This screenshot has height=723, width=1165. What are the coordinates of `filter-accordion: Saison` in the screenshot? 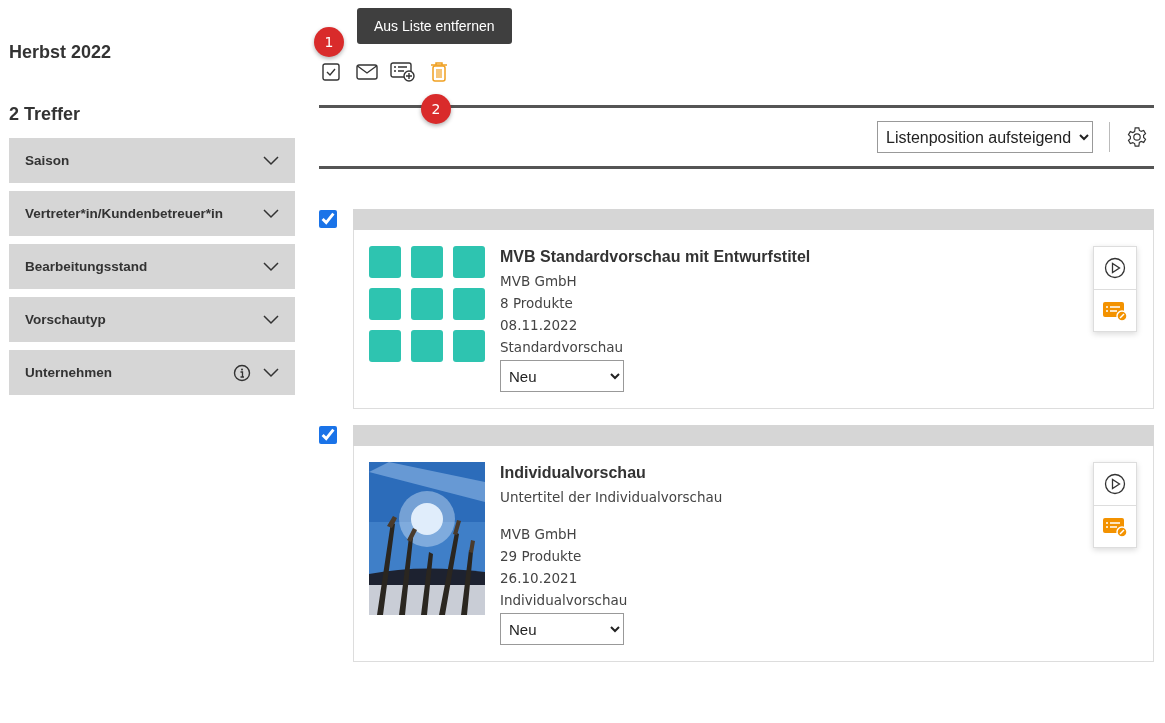 It's located at (152, 160).